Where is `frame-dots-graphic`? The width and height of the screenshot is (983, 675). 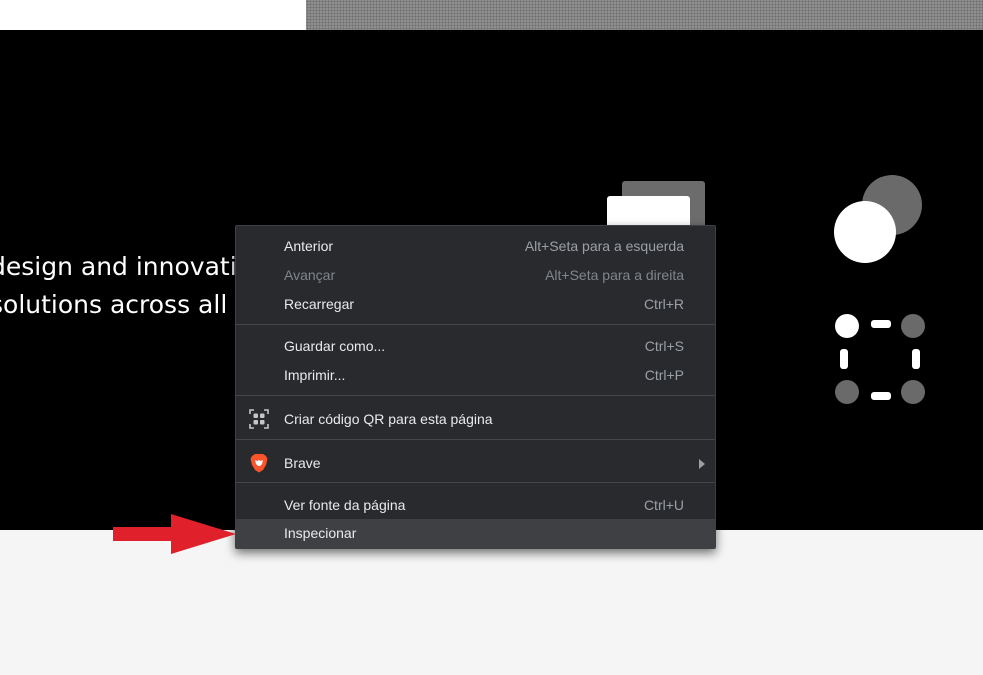 frame-dots-graphic is located at coordinates (880, 359).